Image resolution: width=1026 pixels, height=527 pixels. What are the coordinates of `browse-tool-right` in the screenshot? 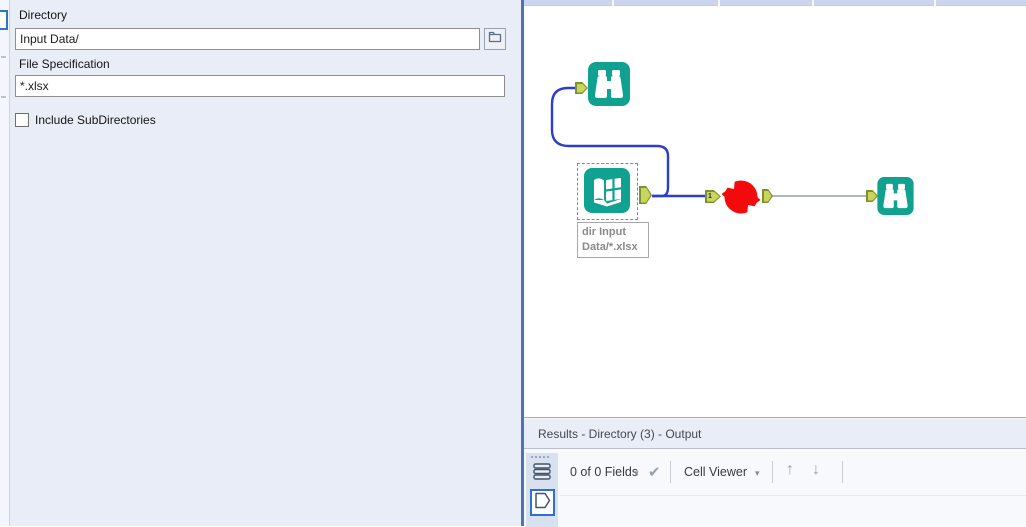 It's located at (895, 198).